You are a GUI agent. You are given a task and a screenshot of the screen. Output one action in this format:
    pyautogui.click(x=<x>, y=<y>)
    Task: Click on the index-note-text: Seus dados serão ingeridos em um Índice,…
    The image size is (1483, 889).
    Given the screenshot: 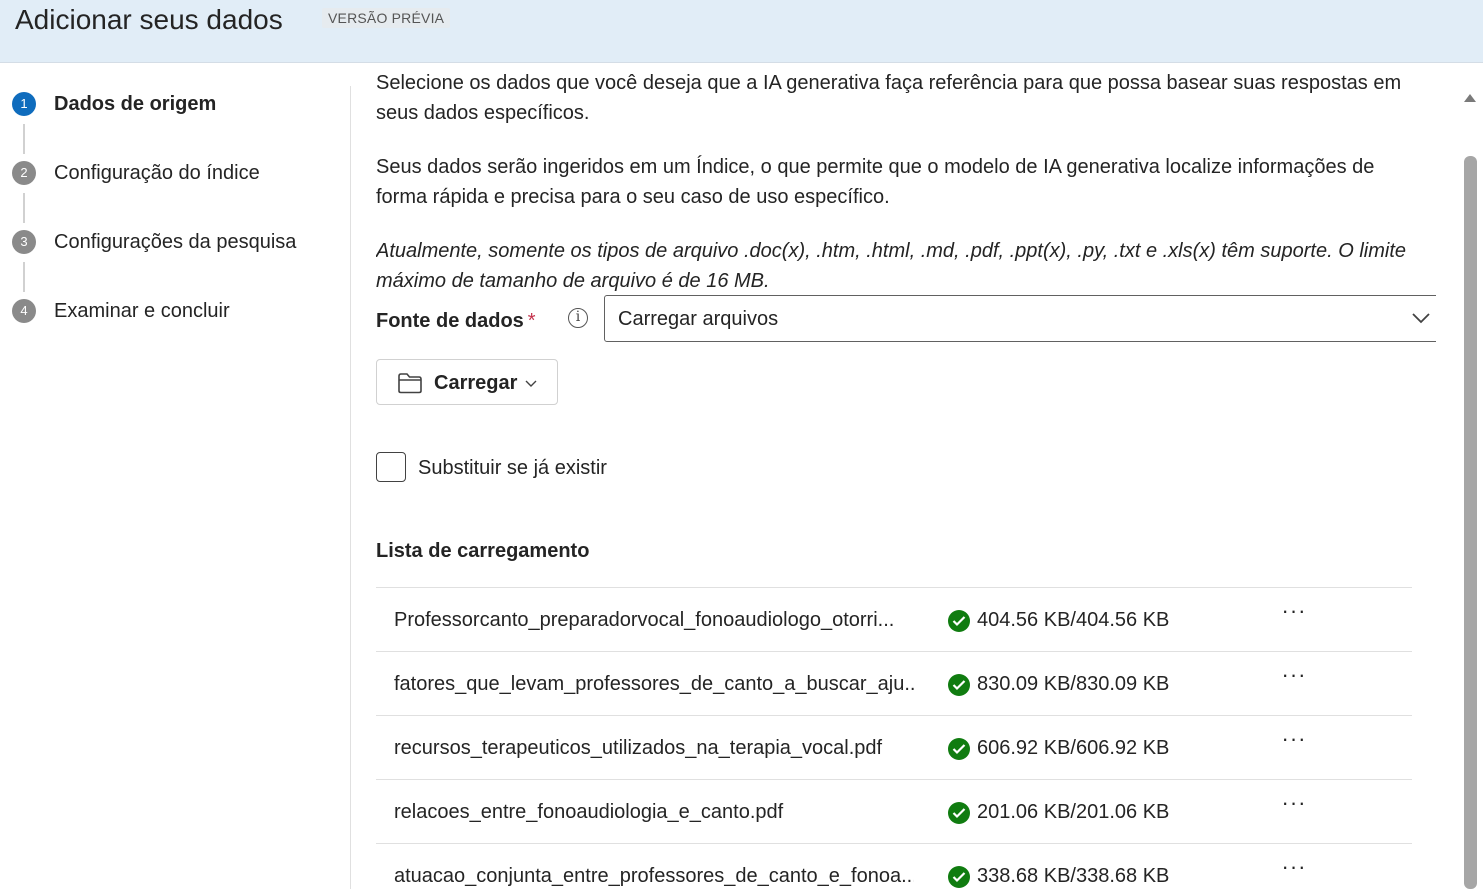 What is the action you would take?
    pyautogui.click(x=875, y=182)
    